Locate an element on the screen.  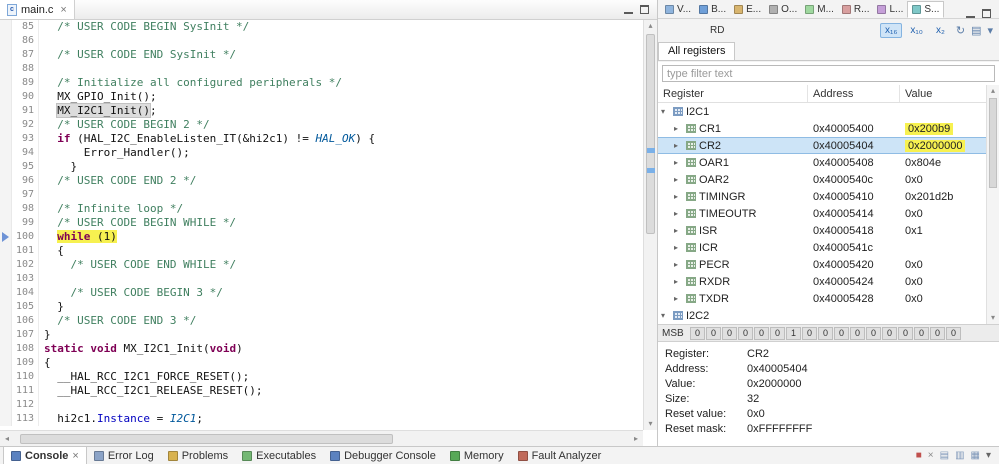
horizontal-scroll-thumb is located at coordinates (207, 438).